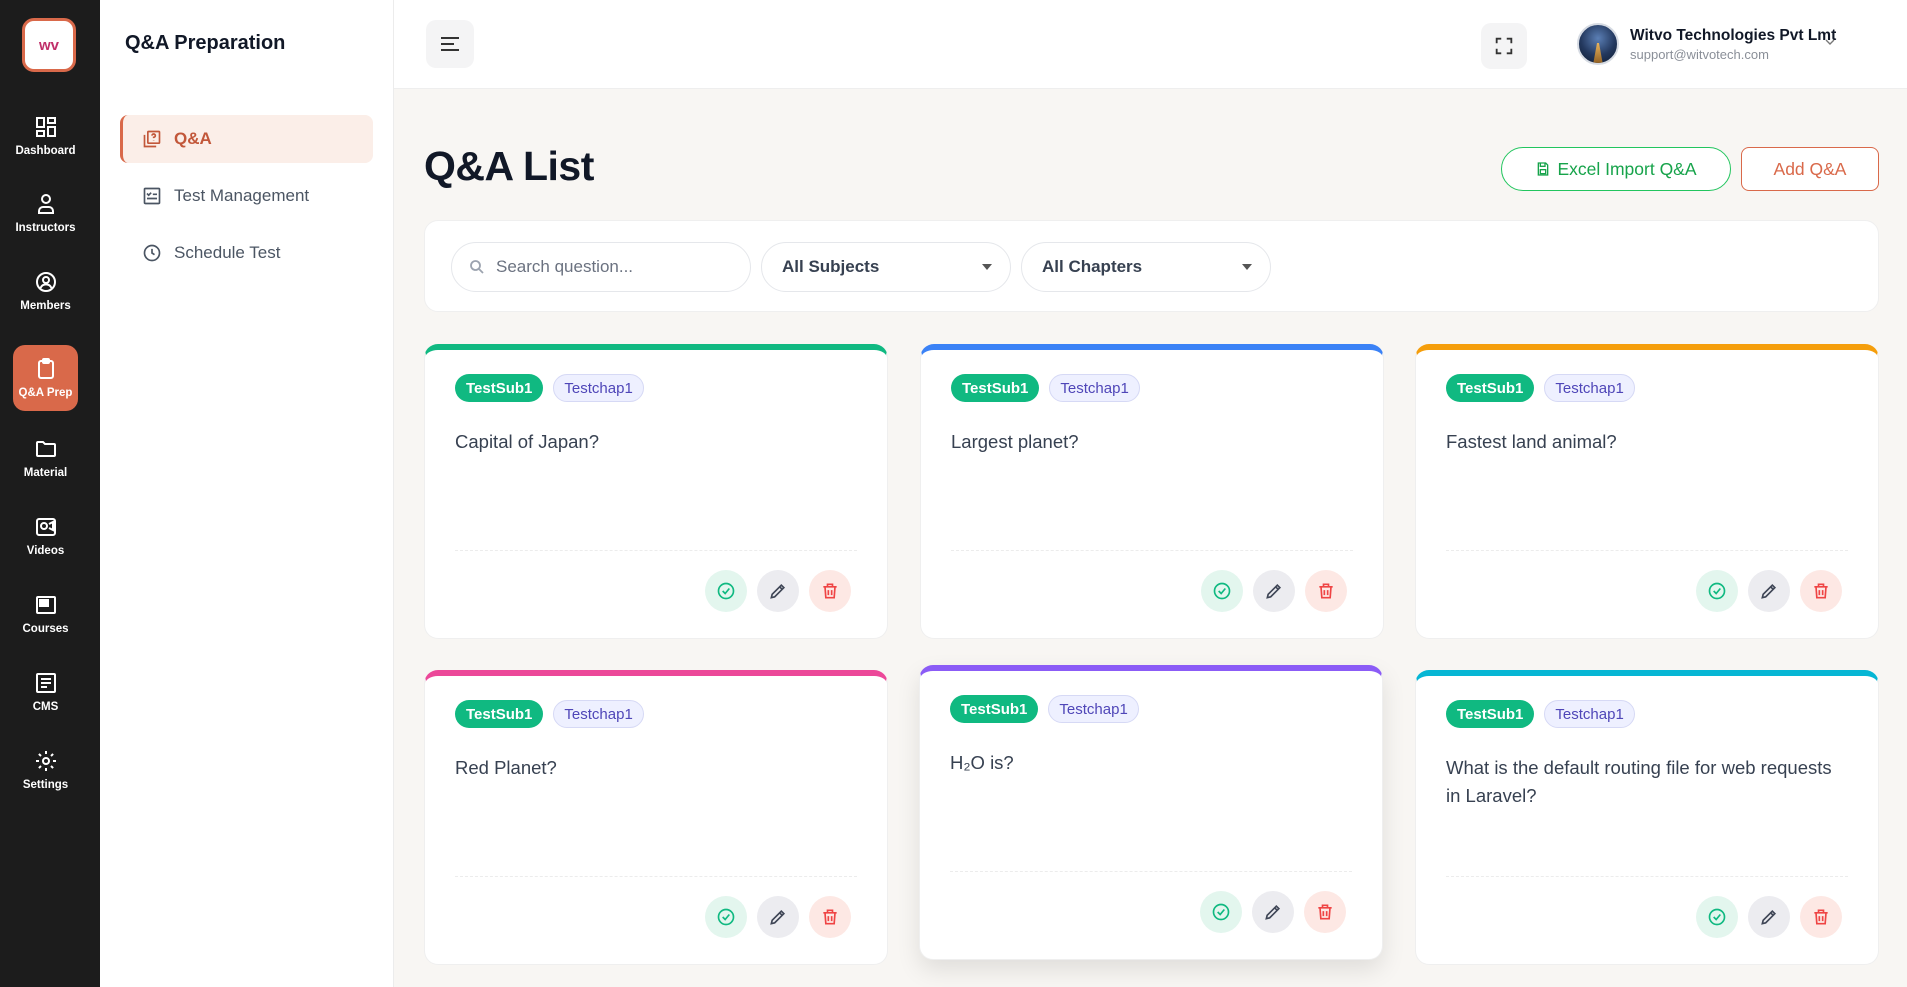 This screenshot has width=1907, height=987. What do you see at coordinates (152, 139) in the screenshot?
I see `qa-icon` at bounding box center [152, 139].